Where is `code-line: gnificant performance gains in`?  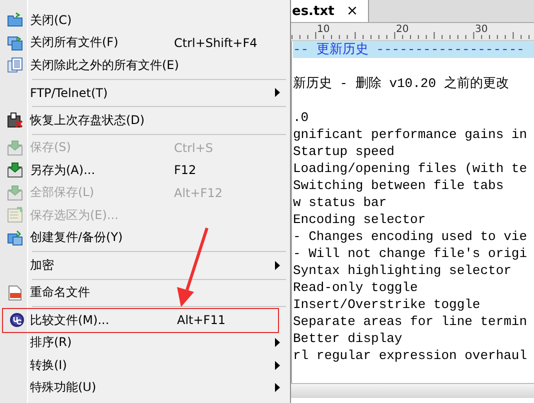 code-line: gnificant performance gains in is located at coordinates (410, 134).